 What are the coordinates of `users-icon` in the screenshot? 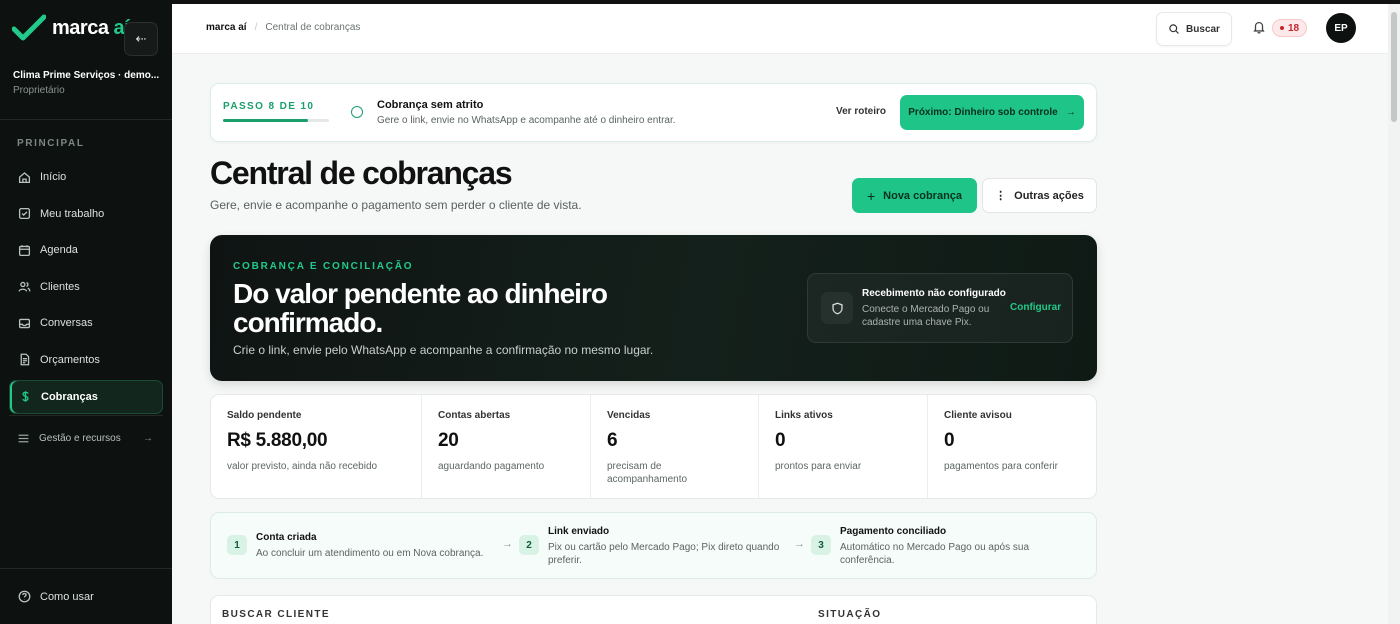 It's located at (24, 287).